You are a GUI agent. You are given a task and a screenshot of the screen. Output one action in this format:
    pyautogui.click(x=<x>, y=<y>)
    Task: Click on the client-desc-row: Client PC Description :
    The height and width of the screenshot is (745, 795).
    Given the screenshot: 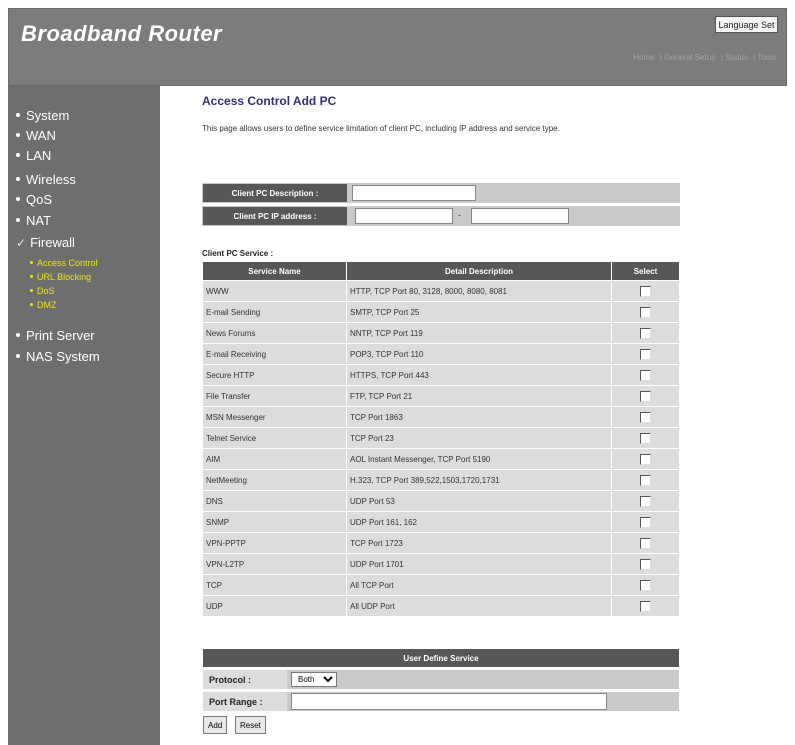 What is the action you would take?
    pyautogui.click(x=441, y=193)
    